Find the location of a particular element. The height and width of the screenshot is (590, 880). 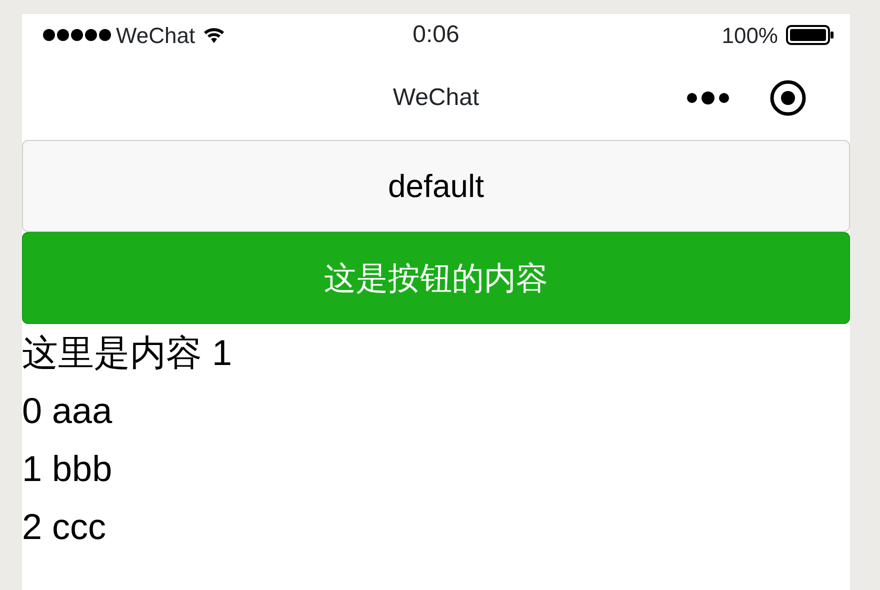

content-line: 0 aaa is located at coordinates (68, 411).